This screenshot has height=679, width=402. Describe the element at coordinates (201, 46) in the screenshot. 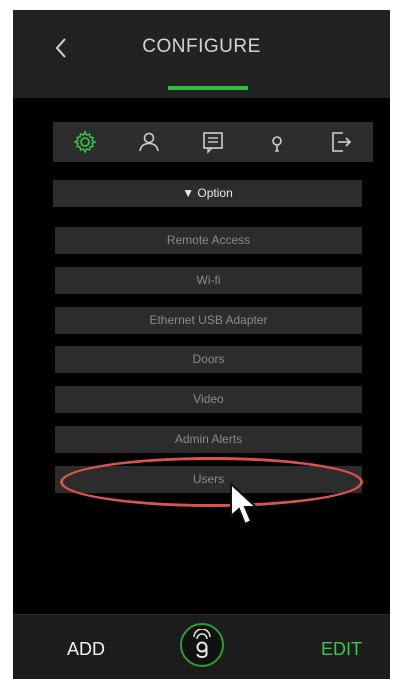

I see `page-title: CONFIGURE` at that location.